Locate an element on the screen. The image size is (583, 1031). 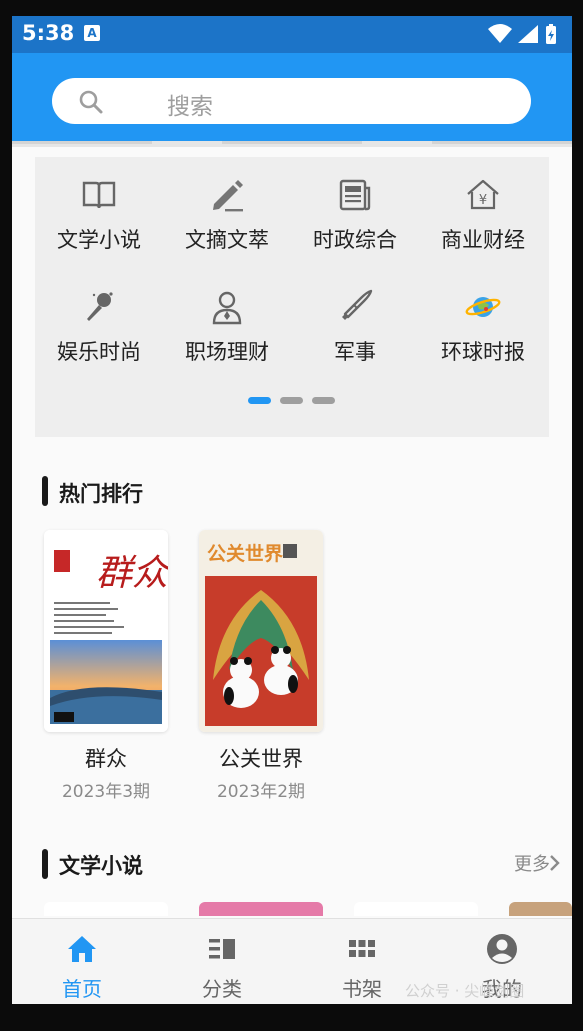
category-item: 娱乐时尚 is located at coordinates (99, 339).